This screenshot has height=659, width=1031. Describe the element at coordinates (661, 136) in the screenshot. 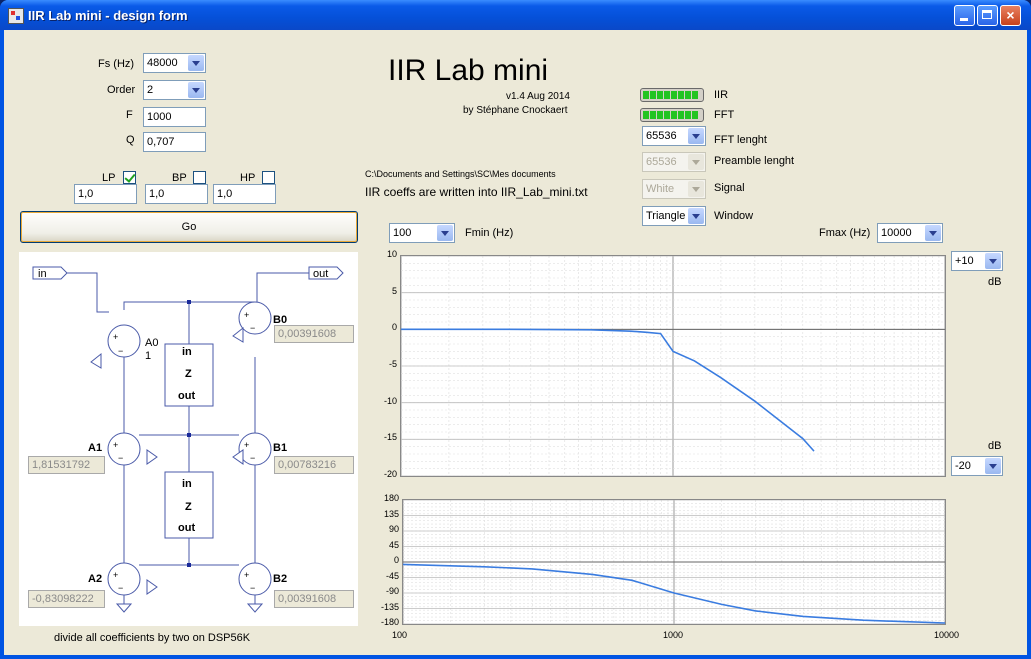

I see `fft-length-value: 65536` at that location.